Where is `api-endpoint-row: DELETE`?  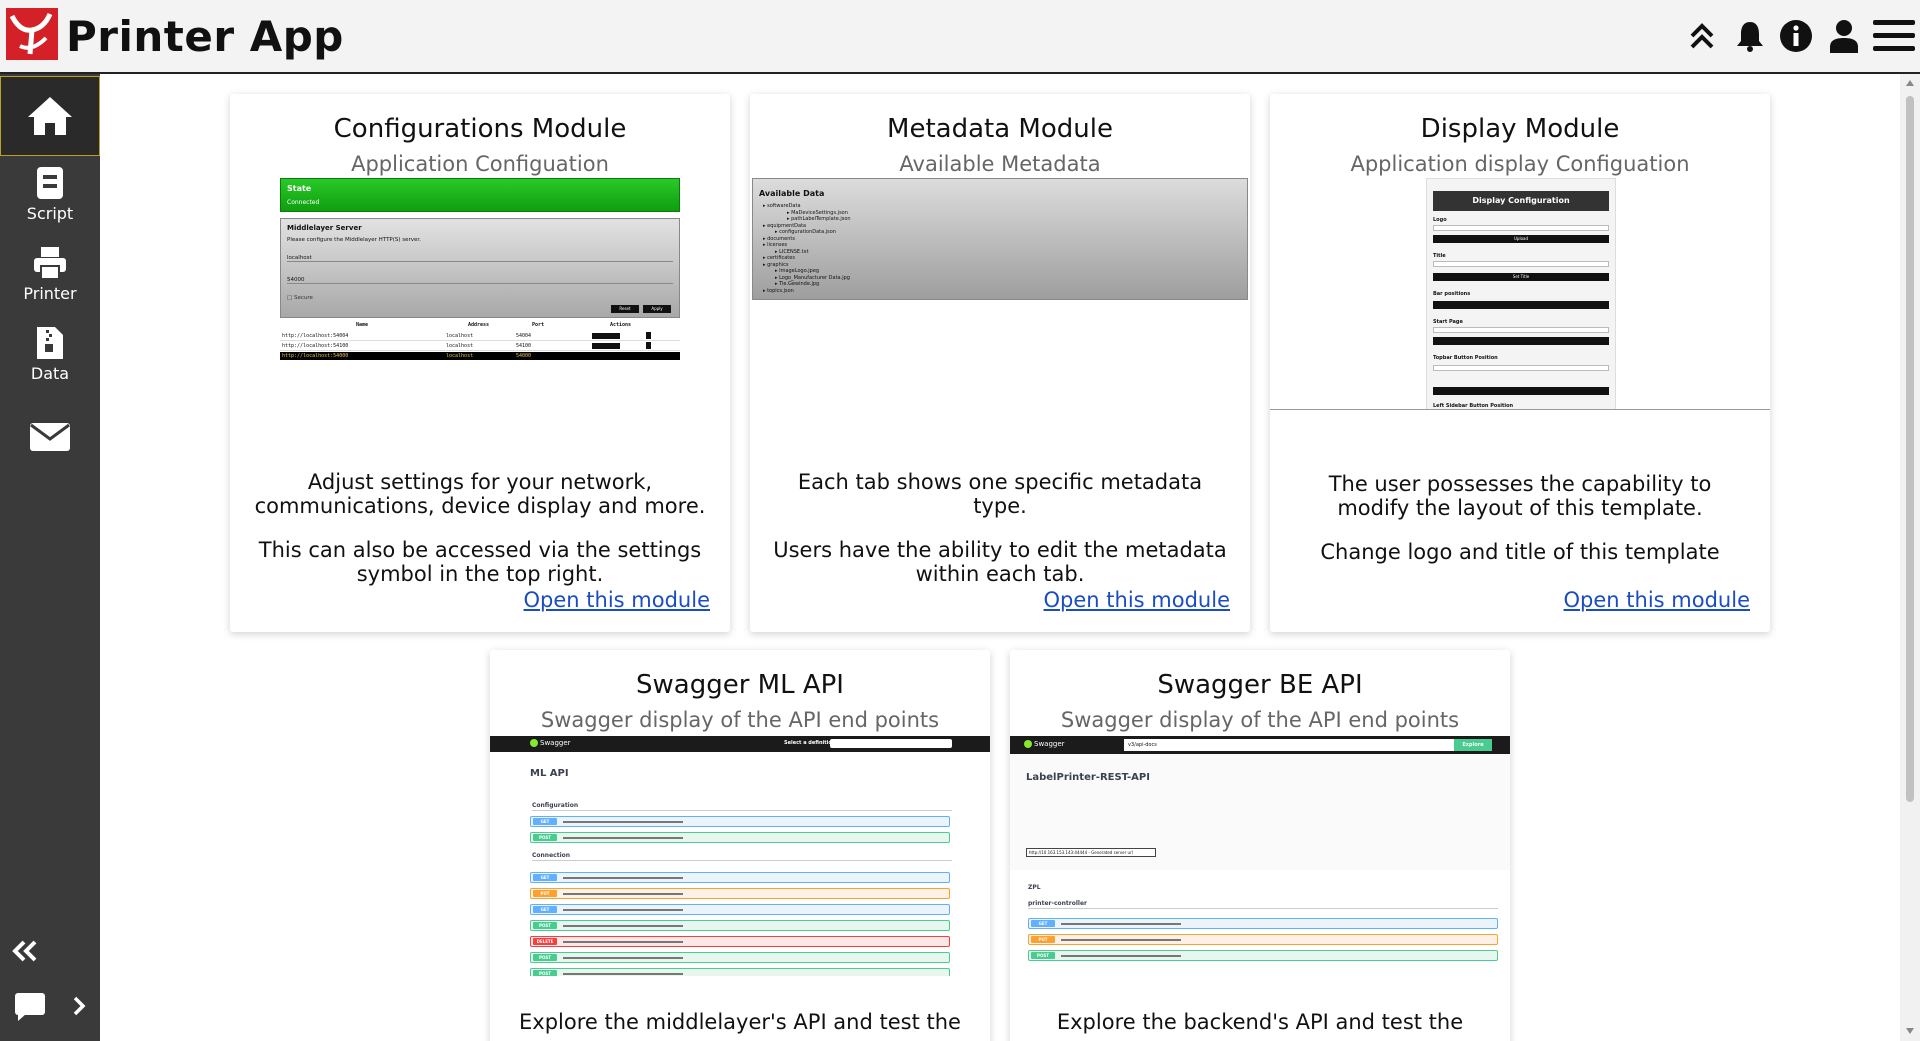
api-endpoint-row: DELETE is located at coordinates (740, 941).